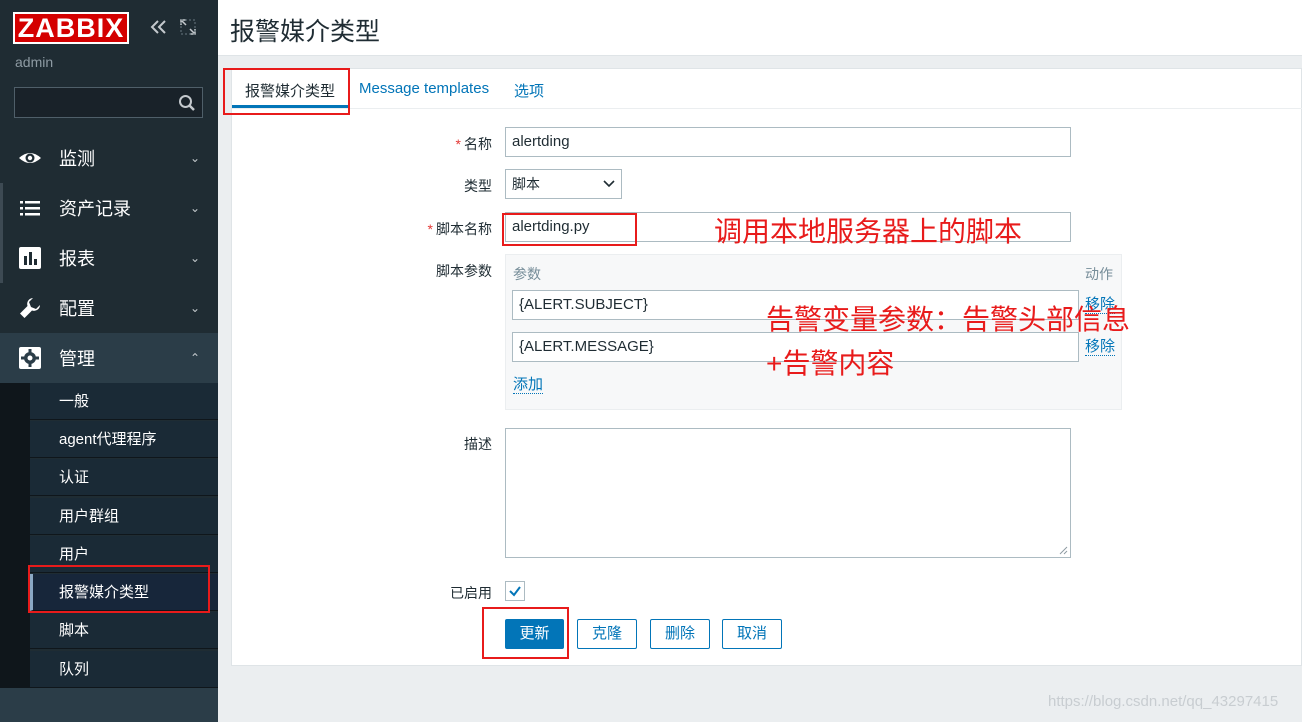  I want to click on page-header: 报警媒介类型, so click(760, 28).